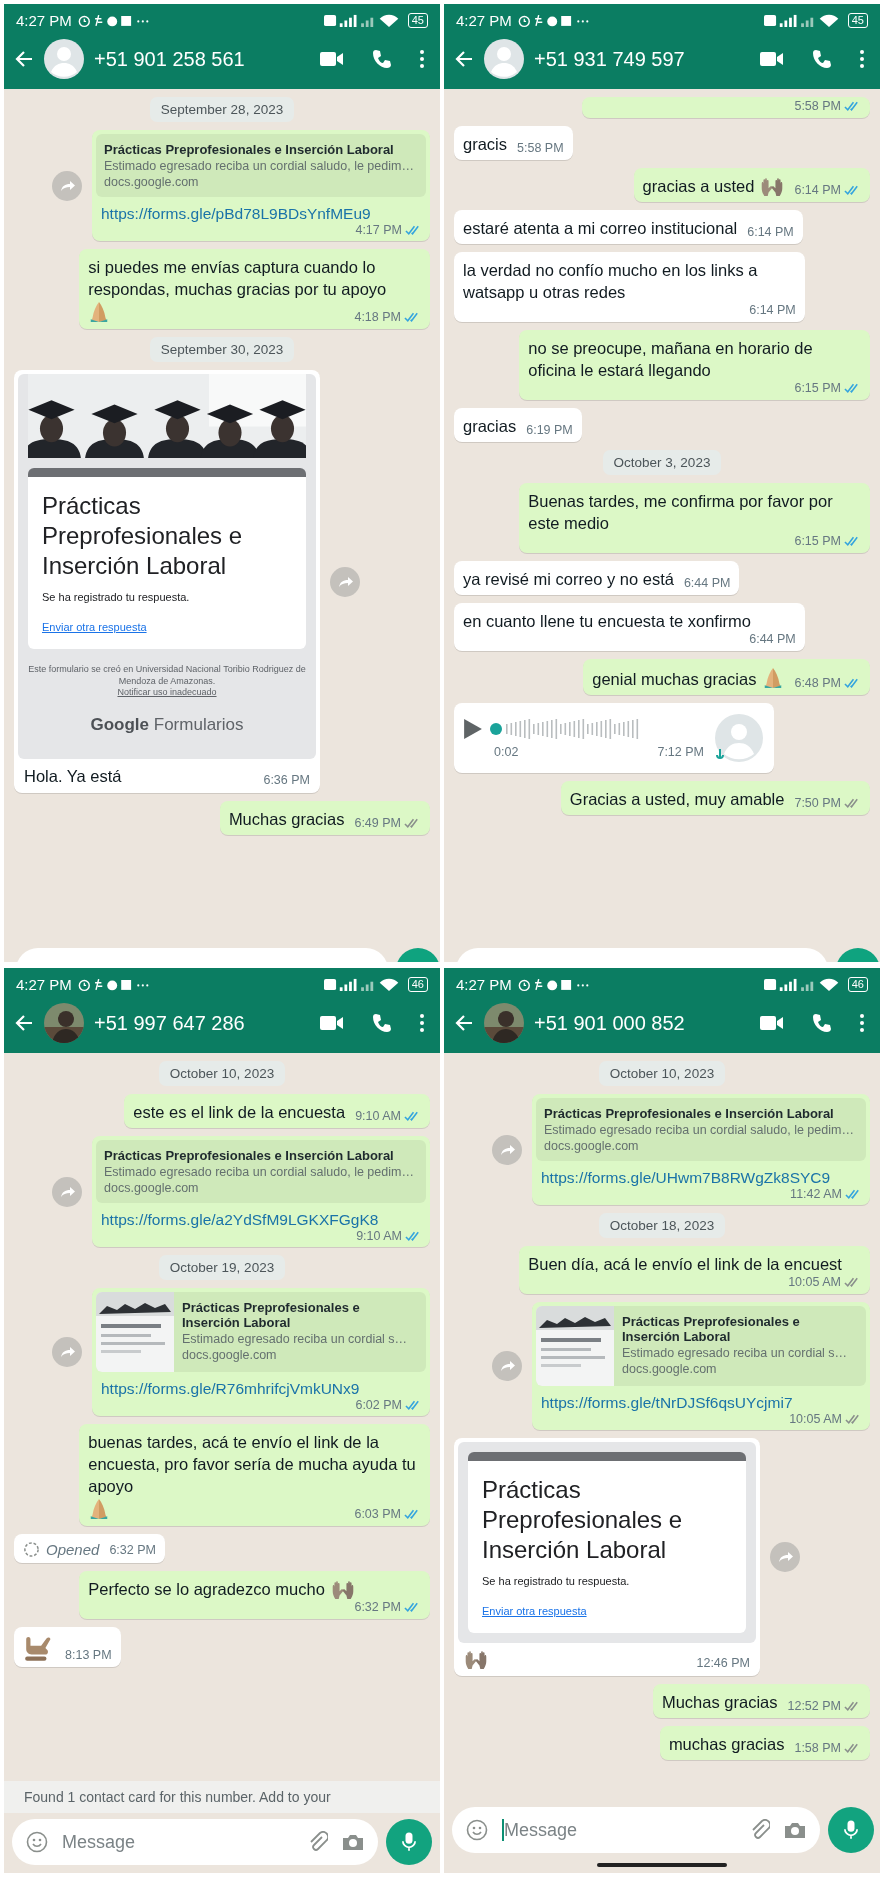 This screenshot has width=884, height=1879. I want to click on message-text: si puedes me envías captura cuando lo respondas, muchas gracias por tu apoyo, so click(238, 278).